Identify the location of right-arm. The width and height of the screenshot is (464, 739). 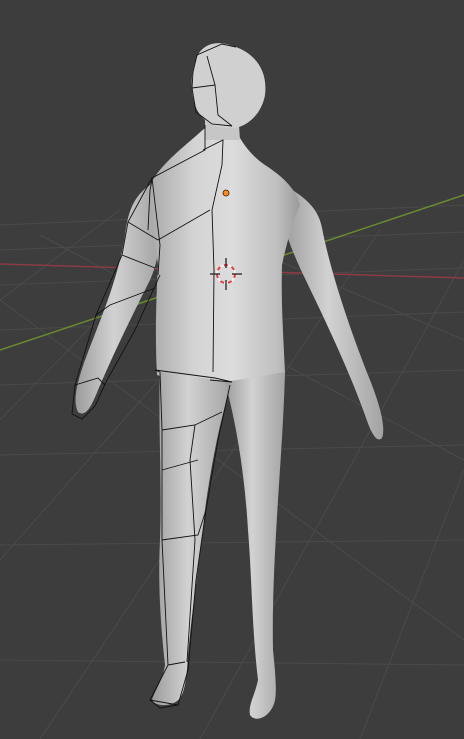
(333, 312).